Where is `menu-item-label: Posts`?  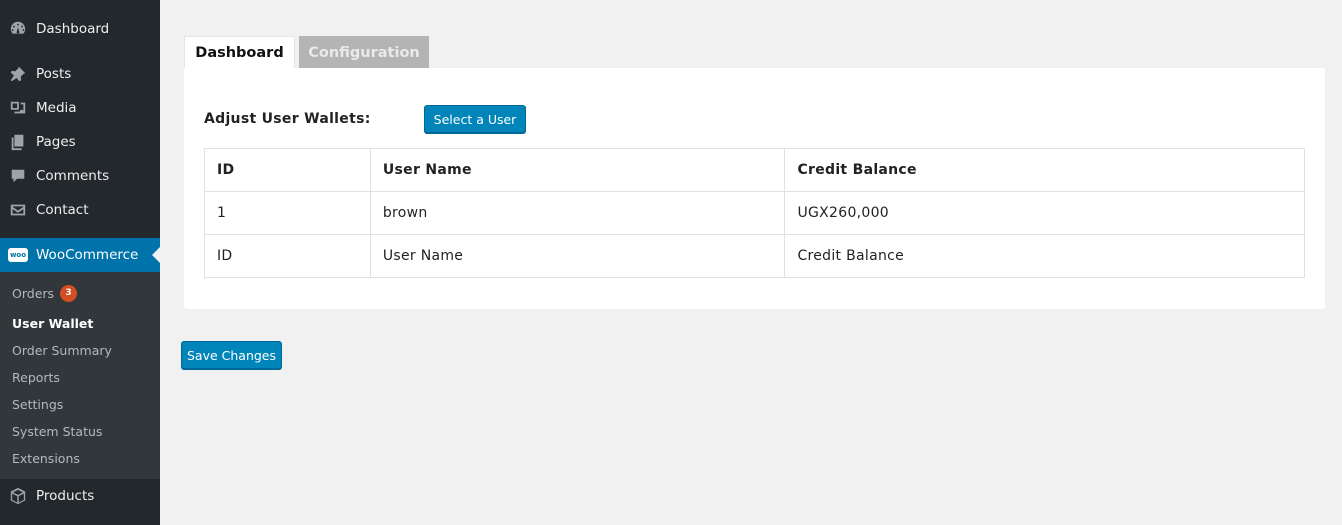 menu-item-label: Posts is located at coordinates (54, 74).